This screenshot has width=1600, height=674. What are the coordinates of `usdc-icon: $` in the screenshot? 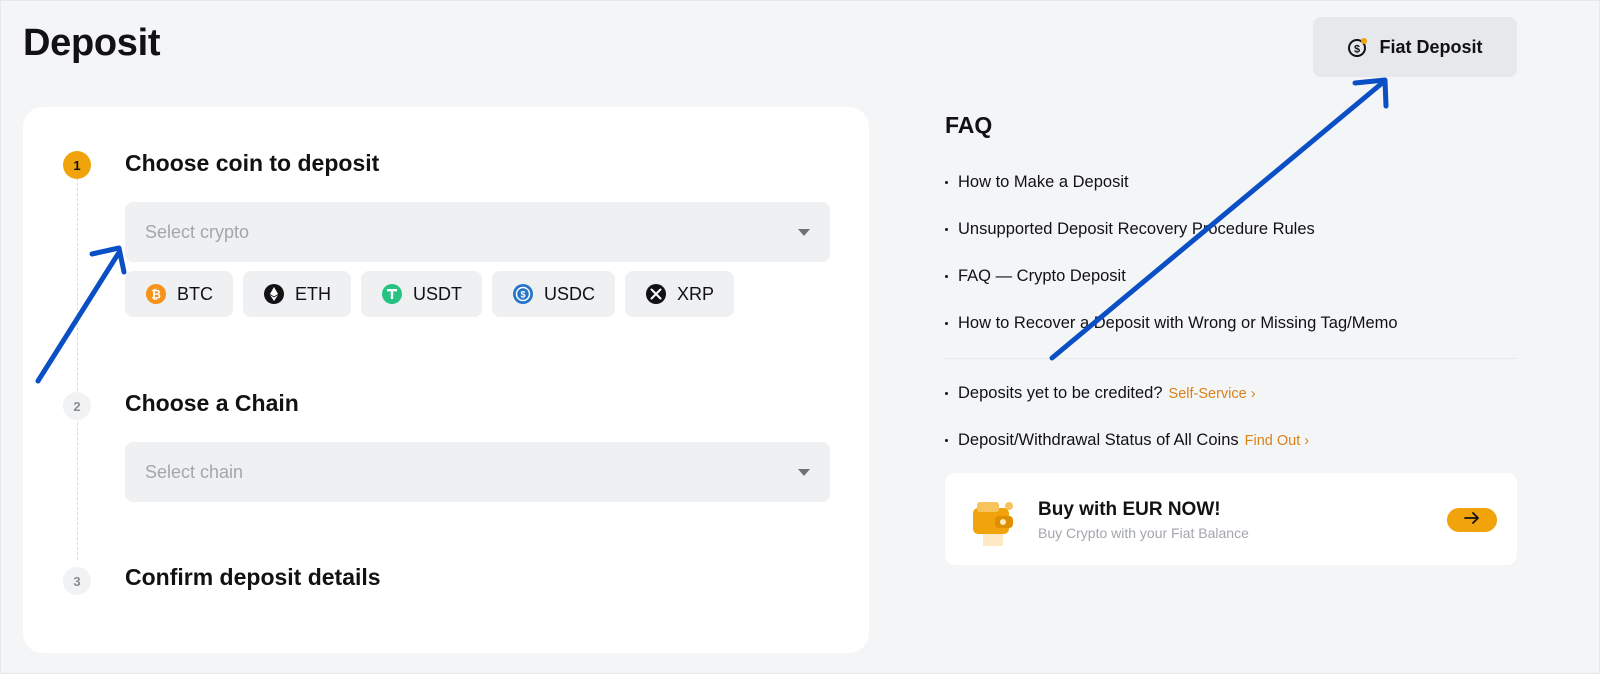 It's located at (523, 294).